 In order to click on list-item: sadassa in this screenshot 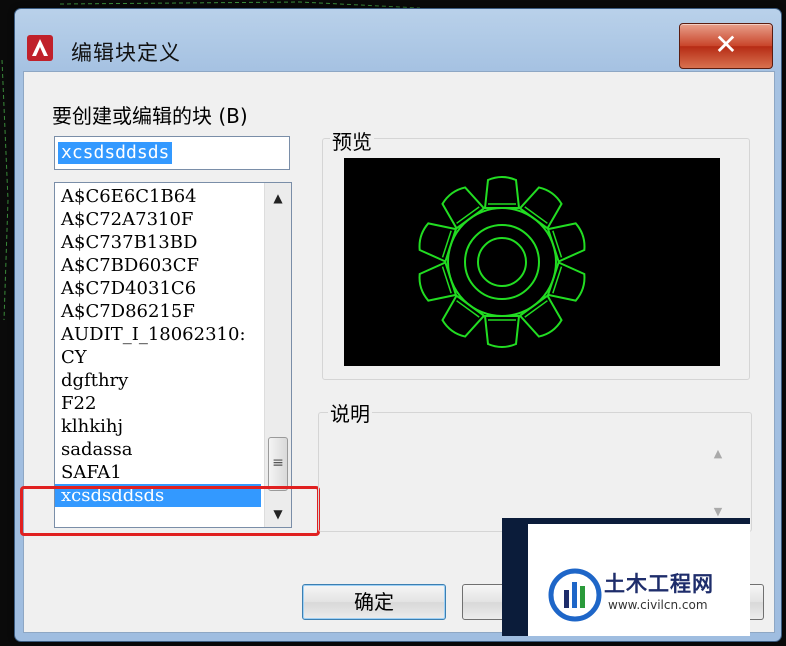, I will do `click(158, 449)`.